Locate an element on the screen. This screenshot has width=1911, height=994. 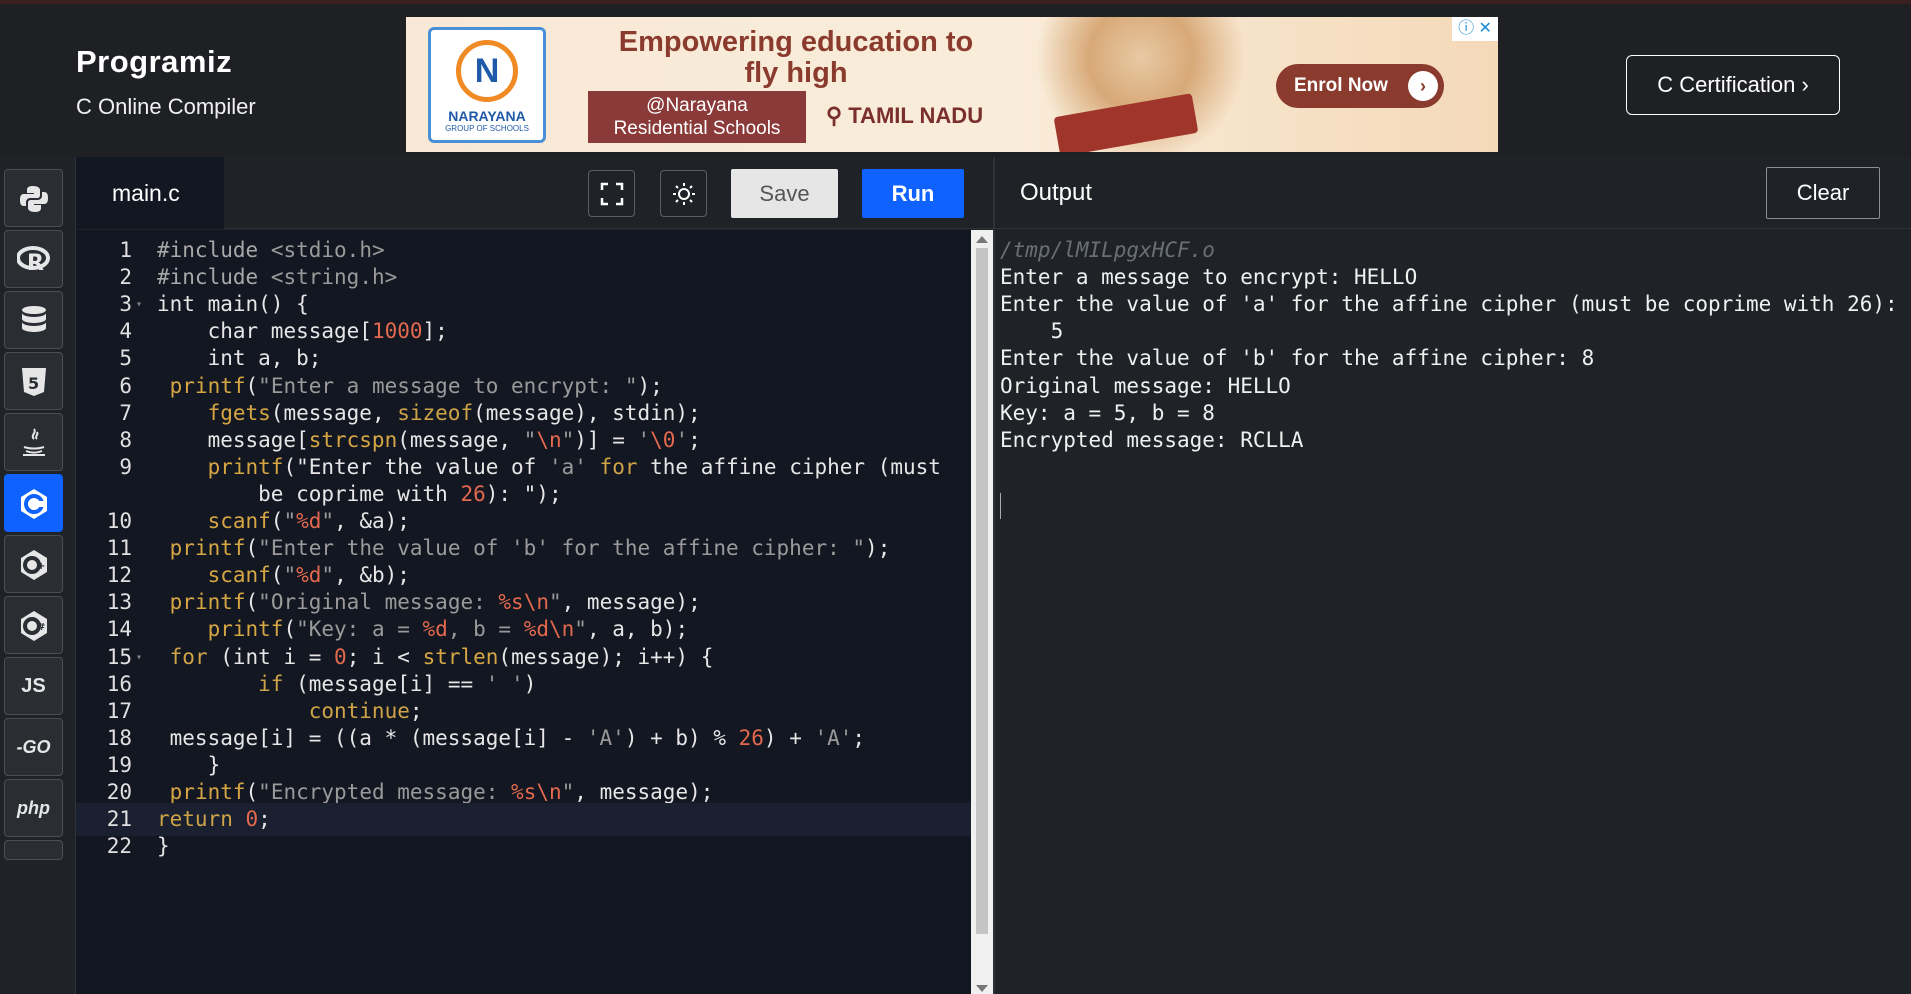
scroll-thumb is located at coordinates (982, 591).